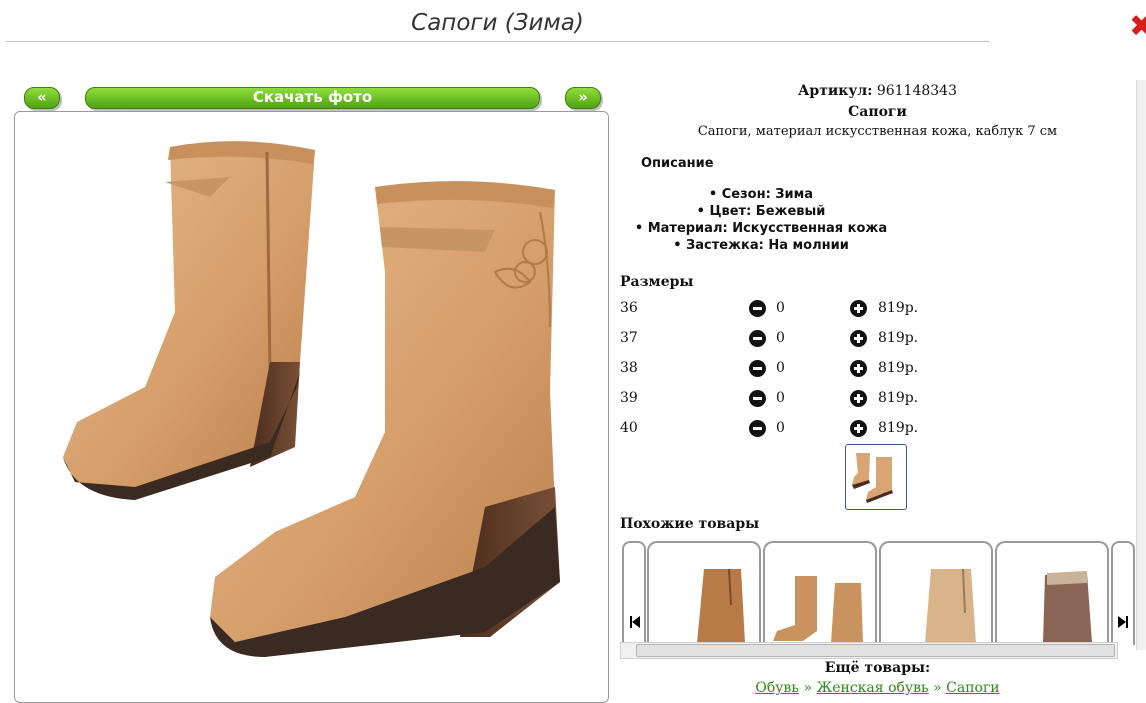 The image size is (1146, 703). I want to click on close-icon: ✖, so click(1137, 27).